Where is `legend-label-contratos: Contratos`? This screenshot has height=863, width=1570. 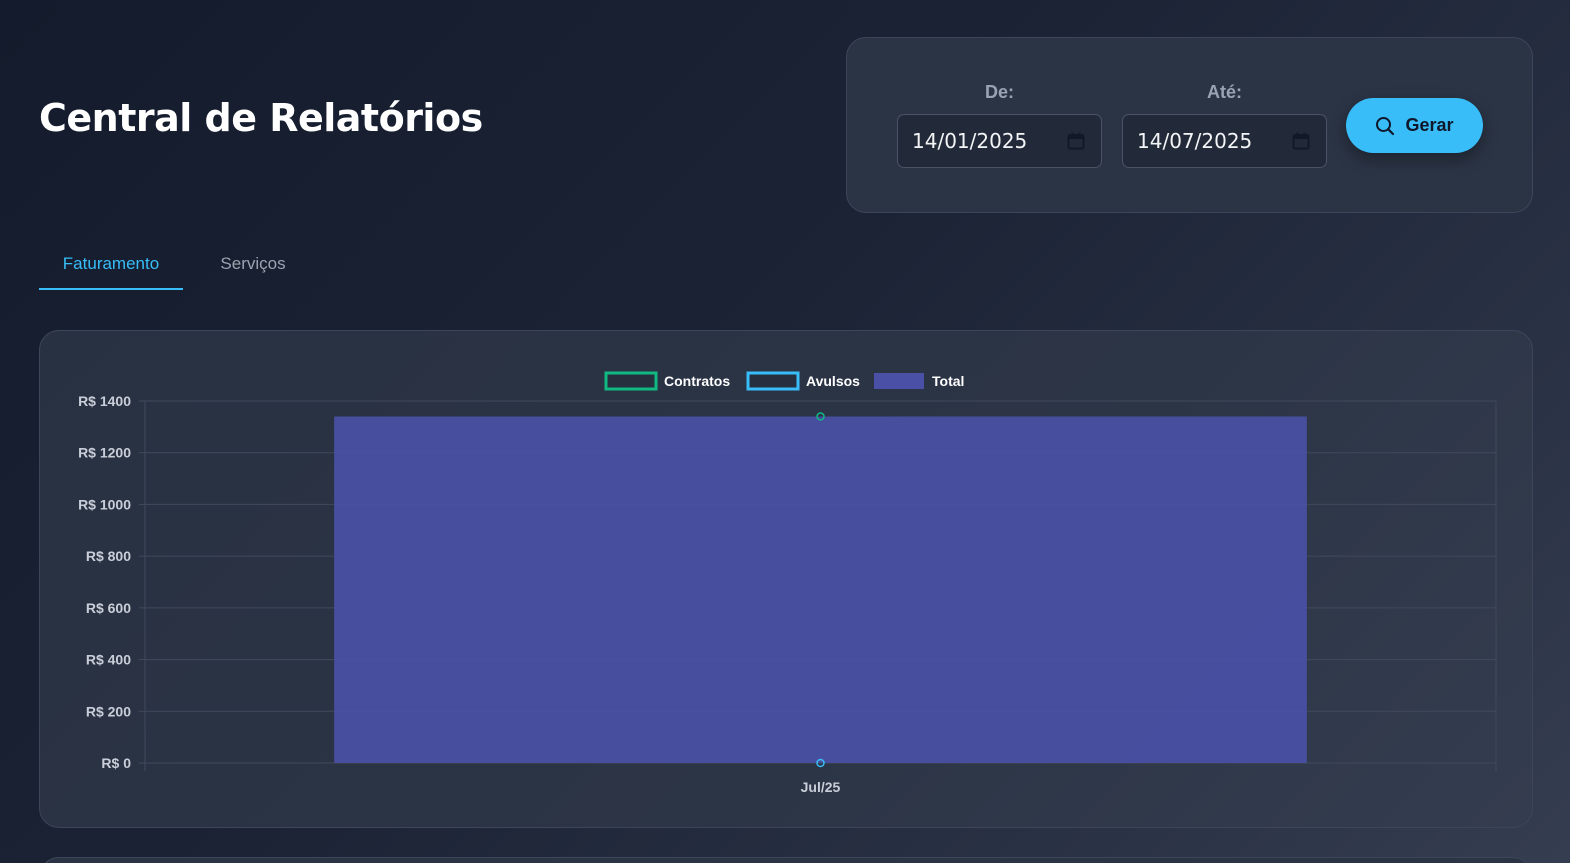 legend-label-contratos: Contratos is located at coordinates (697, 381).